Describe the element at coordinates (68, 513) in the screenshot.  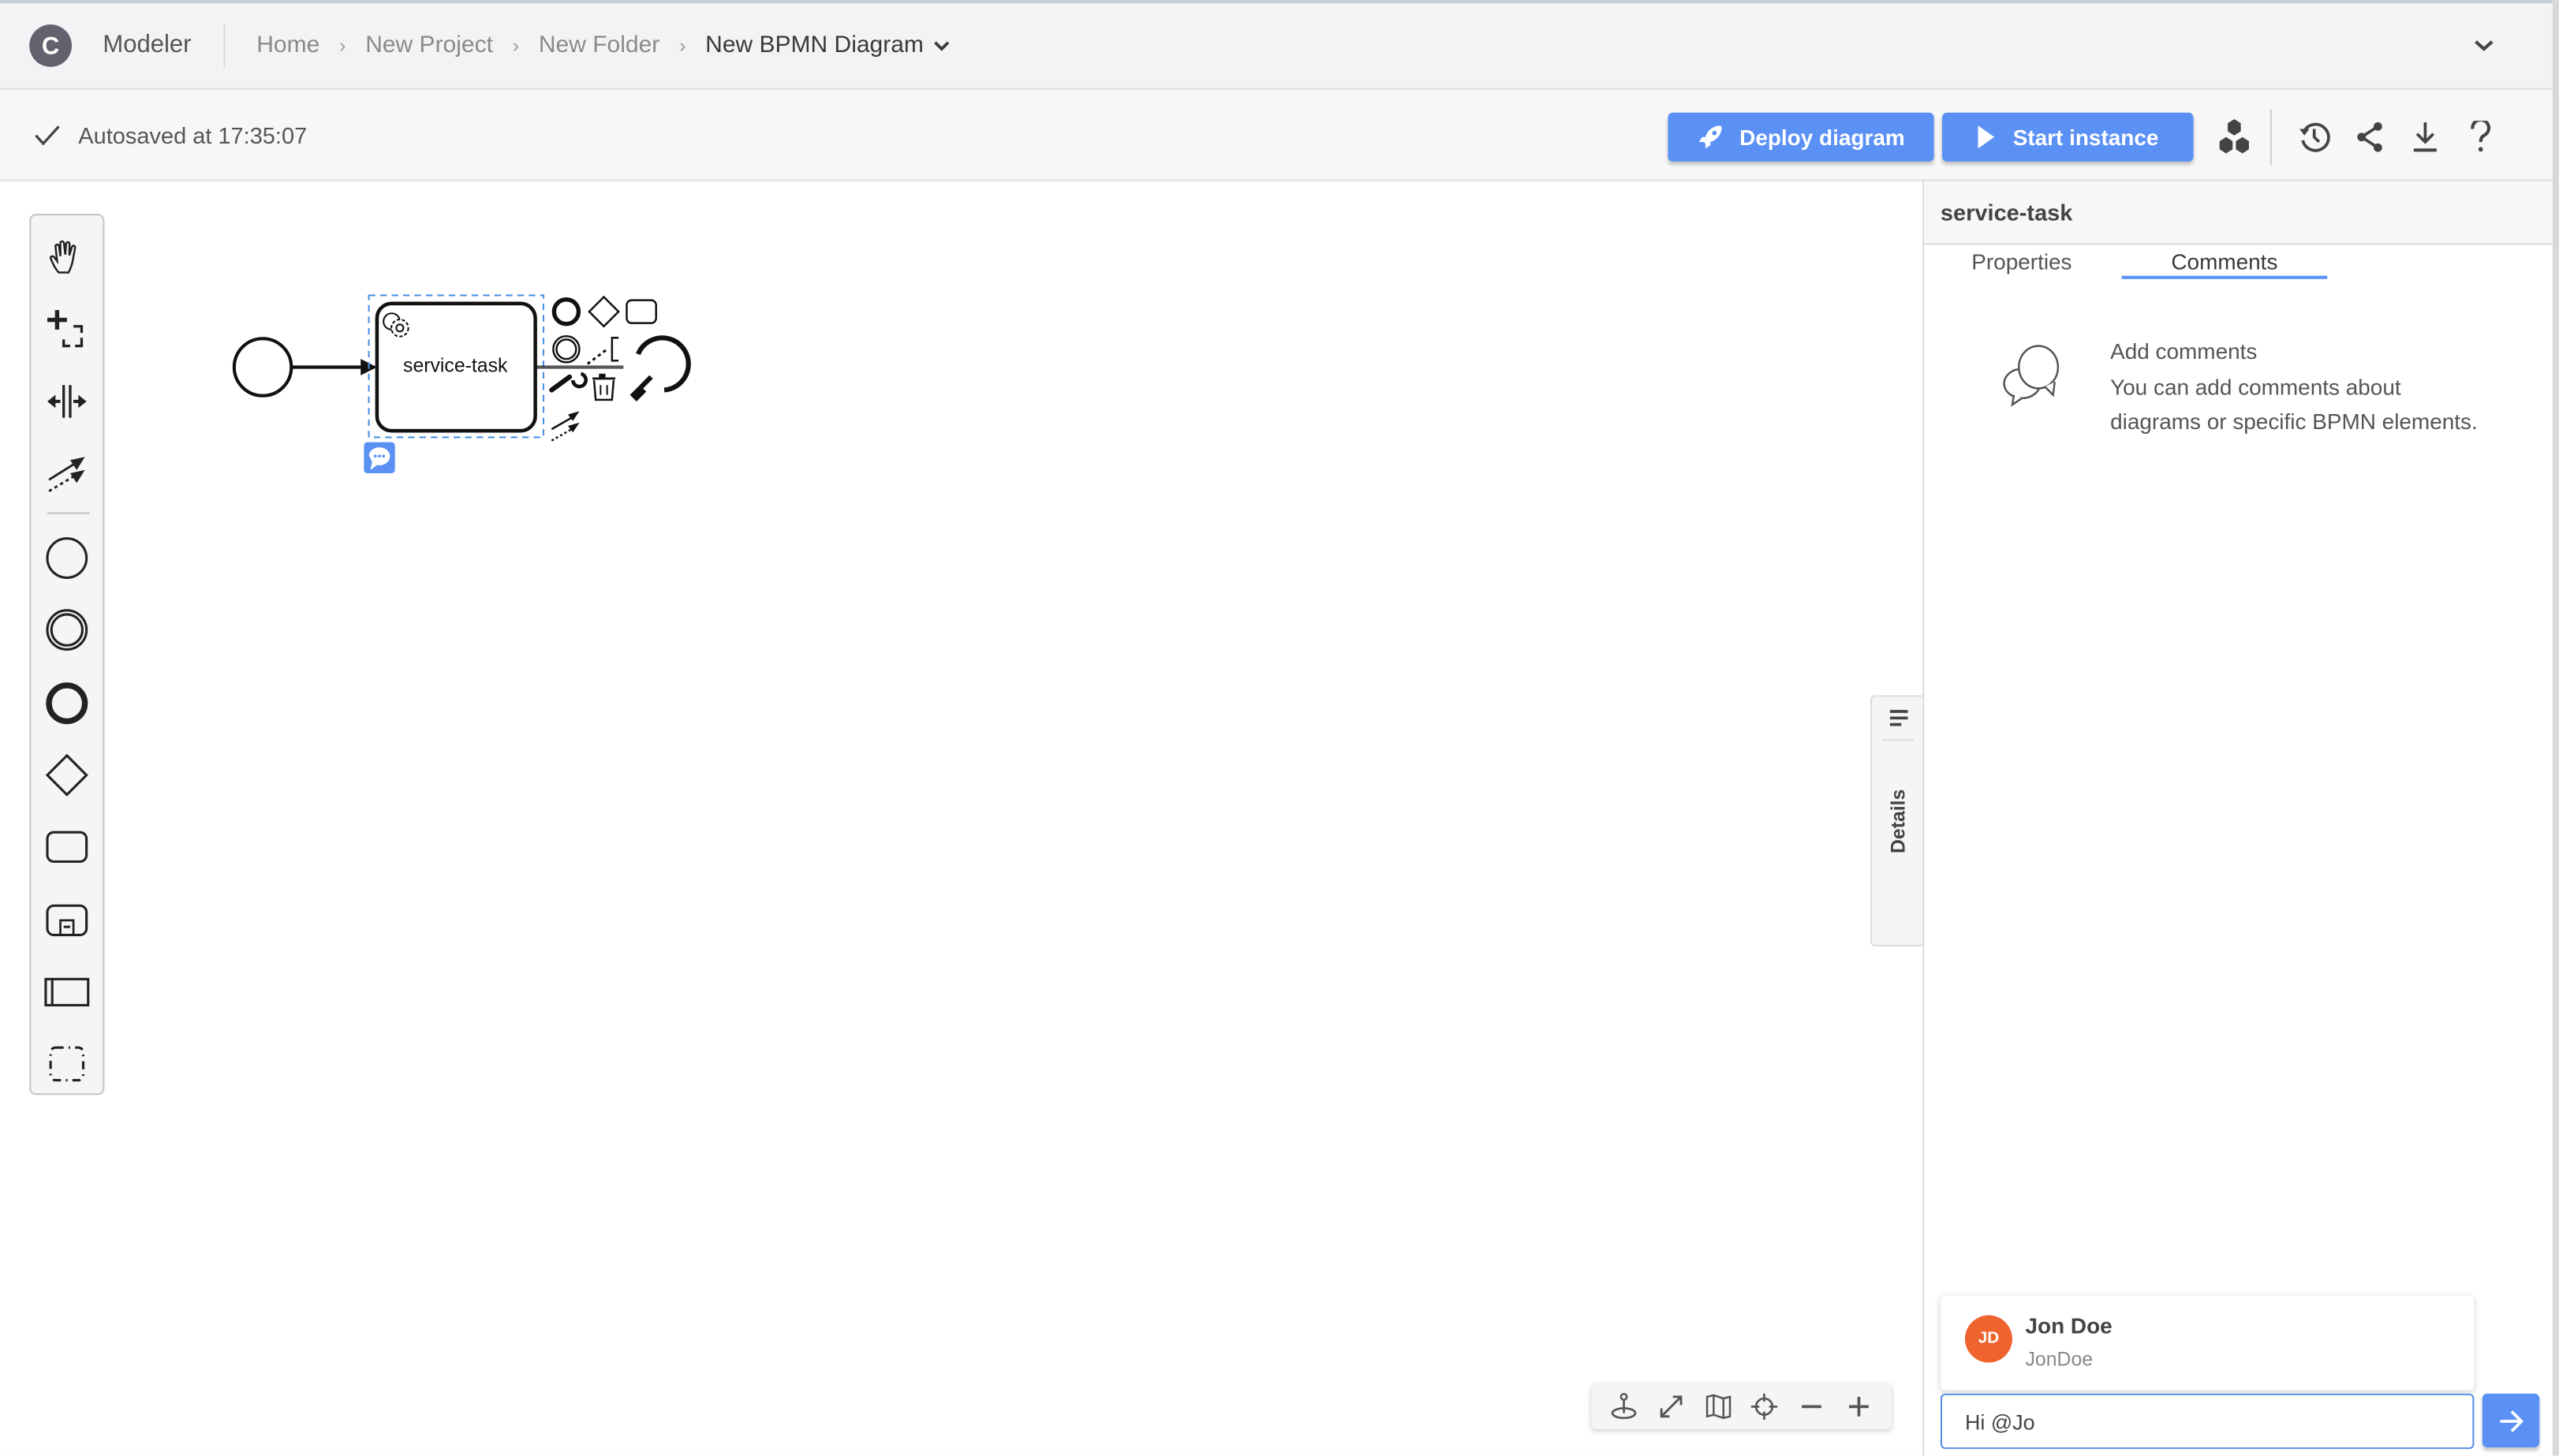
I see `palette-divider` at that location.